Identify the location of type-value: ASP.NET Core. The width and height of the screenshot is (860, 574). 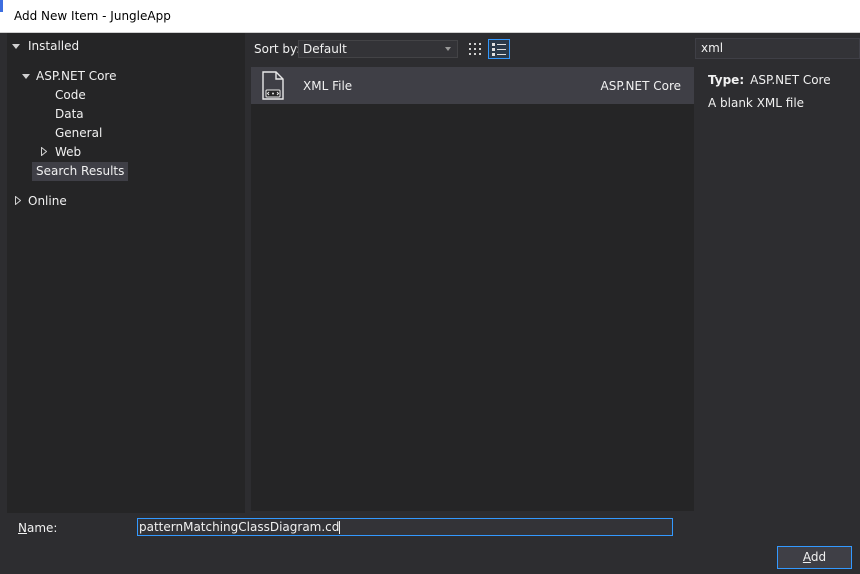
(790, 80).